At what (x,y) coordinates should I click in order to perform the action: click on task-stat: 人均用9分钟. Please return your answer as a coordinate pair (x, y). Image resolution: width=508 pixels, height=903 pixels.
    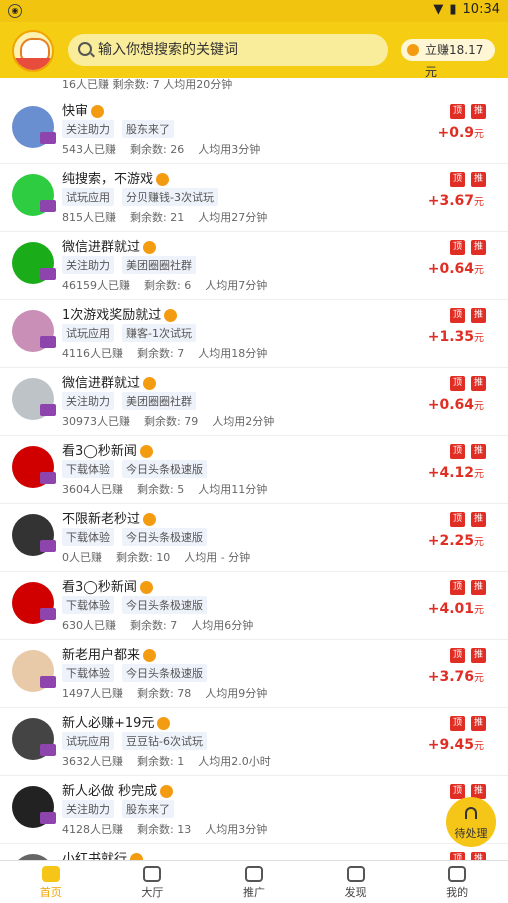
    Looking at the image, I should click on (236, 693).